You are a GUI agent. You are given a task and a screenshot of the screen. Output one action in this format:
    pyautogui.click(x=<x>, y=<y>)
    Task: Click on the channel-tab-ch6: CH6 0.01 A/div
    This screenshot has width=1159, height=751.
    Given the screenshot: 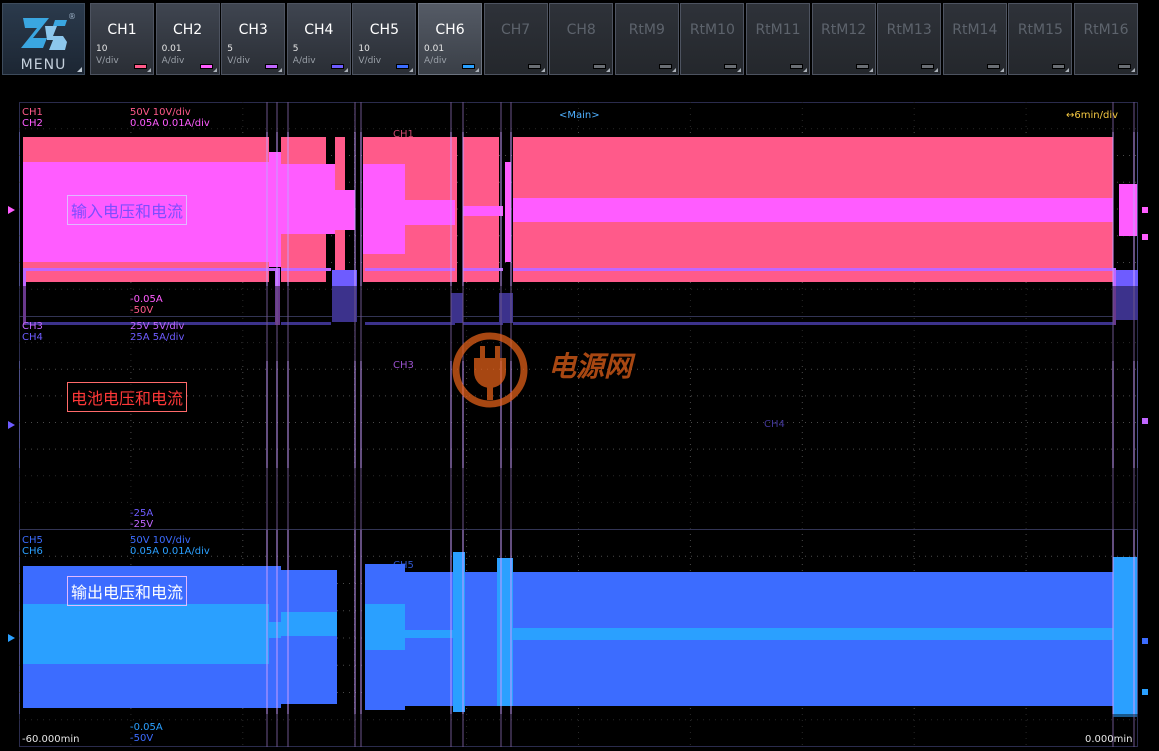 What is the action you would take?
    pyautogui.click(x=450, y=39)
    